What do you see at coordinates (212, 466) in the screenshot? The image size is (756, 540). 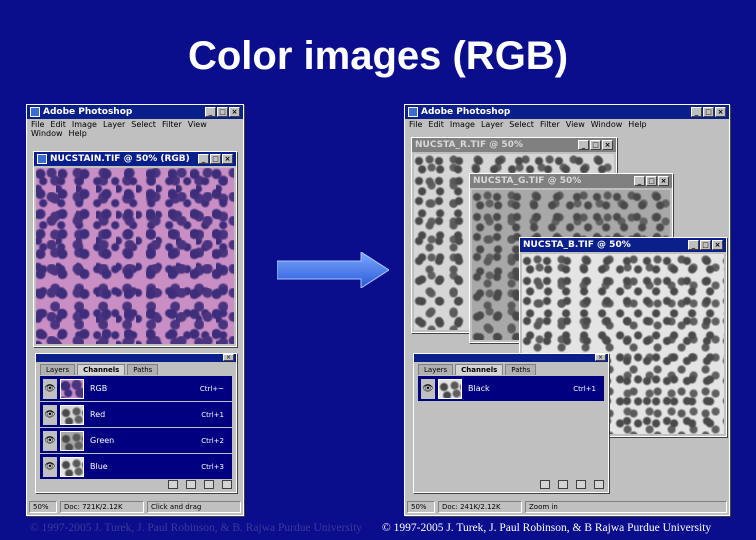 I see `channel-shortcut: Ctrl+3` at bounding box center [212, 466].